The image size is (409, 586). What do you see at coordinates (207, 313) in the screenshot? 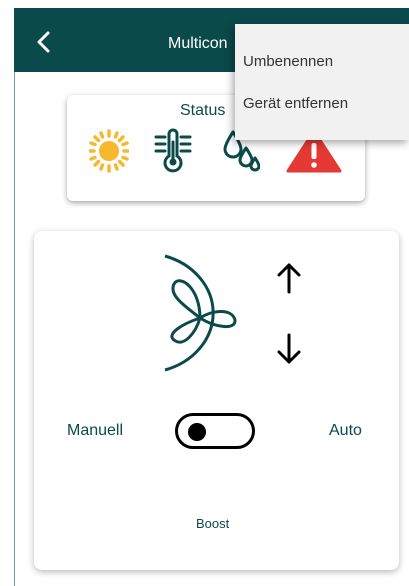
I see `fan-icon` at bounding box center [207, 313].